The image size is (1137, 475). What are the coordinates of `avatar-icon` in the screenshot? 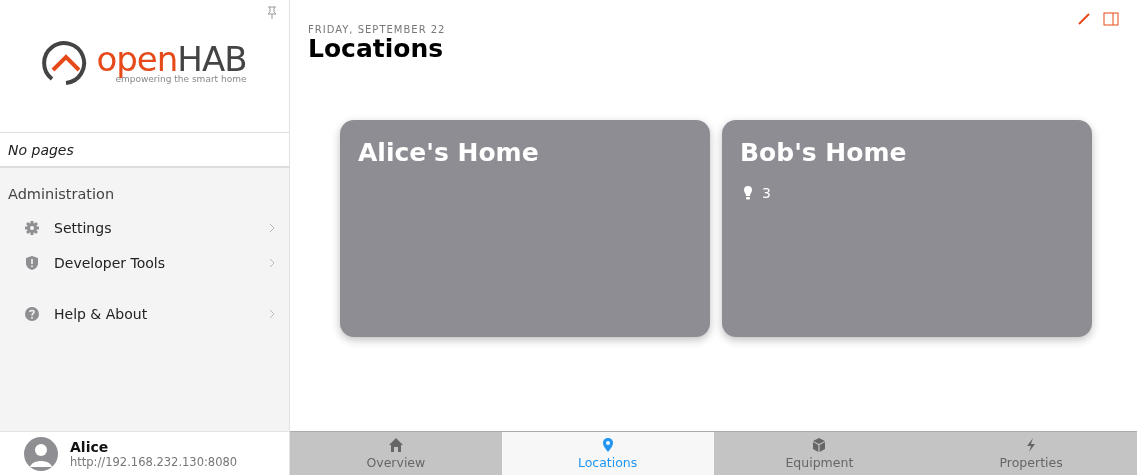 It's located at (41, 453).